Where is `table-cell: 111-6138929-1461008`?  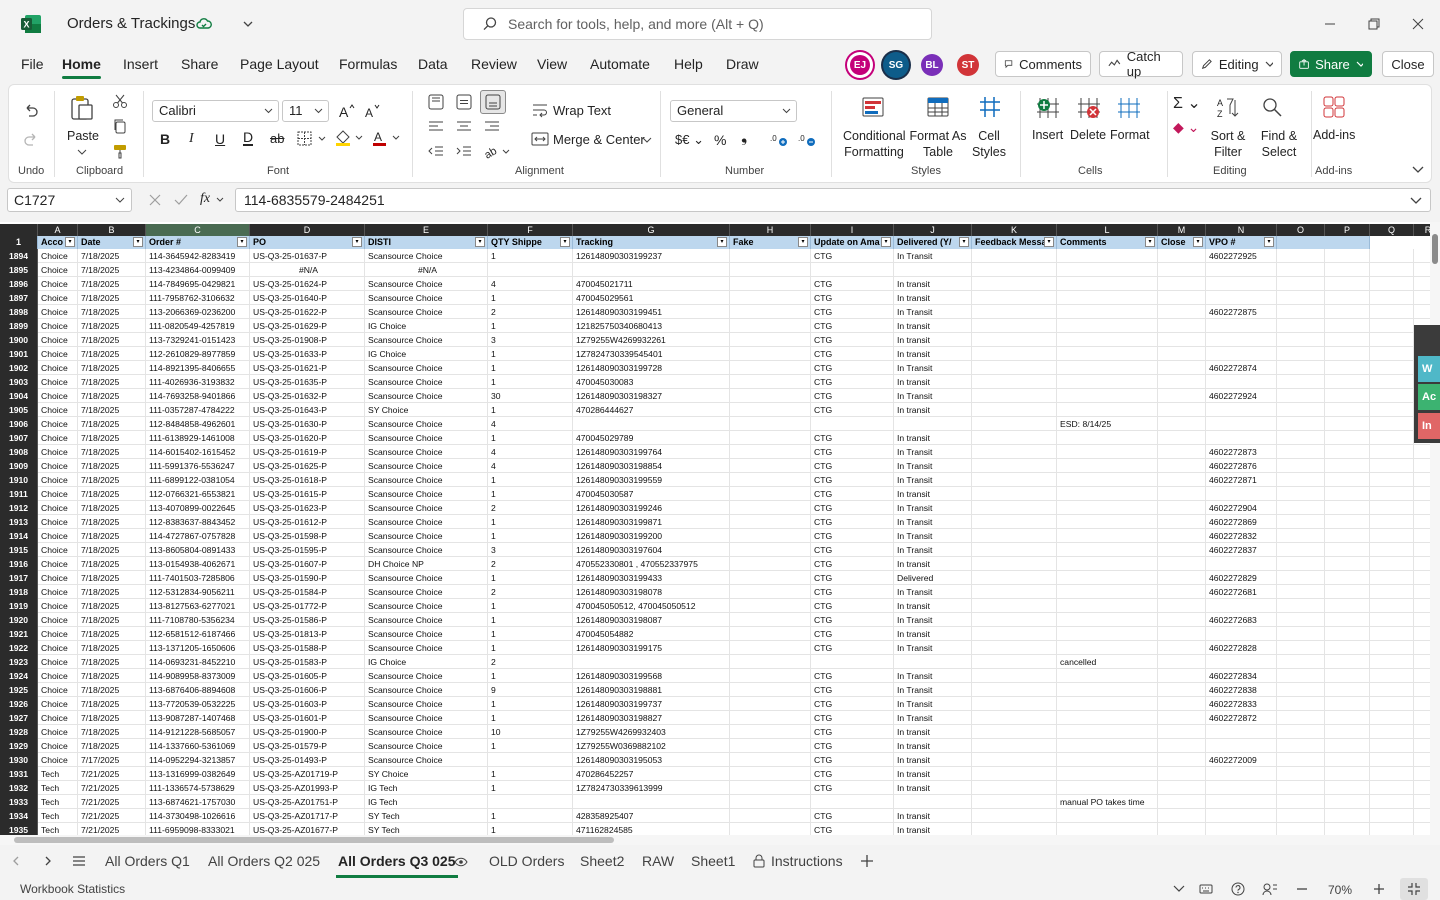
table-cell: 111-6138929-1461008 is located at coordinates (198, 438).